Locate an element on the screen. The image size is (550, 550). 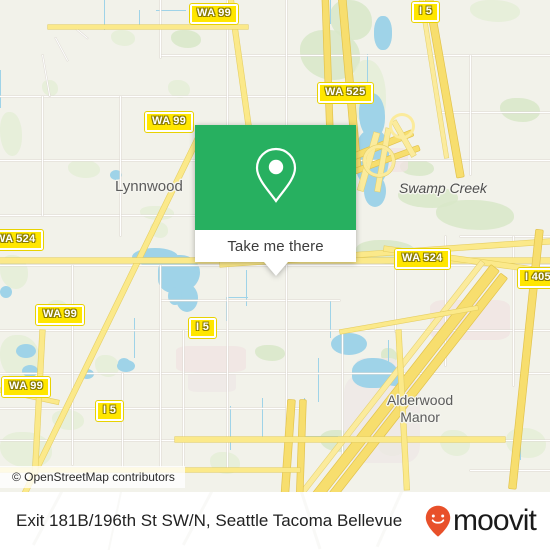
landuse-retail is located at coordinates (211, 359).